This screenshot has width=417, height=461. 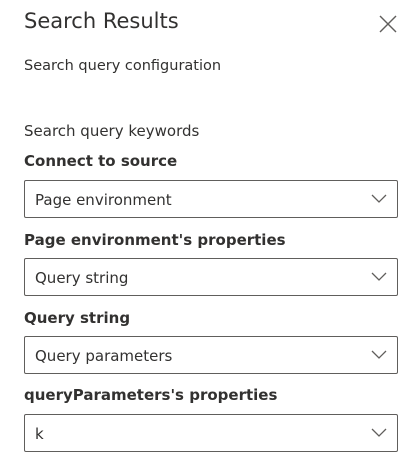 I want to click on keywords-group-heading: Search query keywords, so click(x=112, y=131).